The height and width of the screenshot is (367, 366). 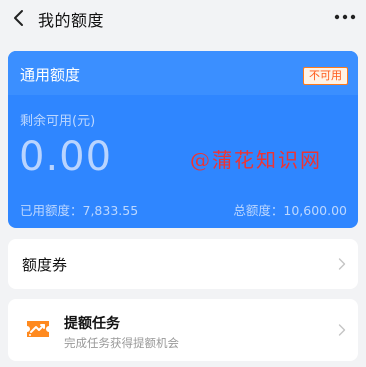 What do you see at coordinates (121, 343) in the screenshot?
I see `task-subtitle: 完成任务获得提额机会` at bounding box center [121, 343].